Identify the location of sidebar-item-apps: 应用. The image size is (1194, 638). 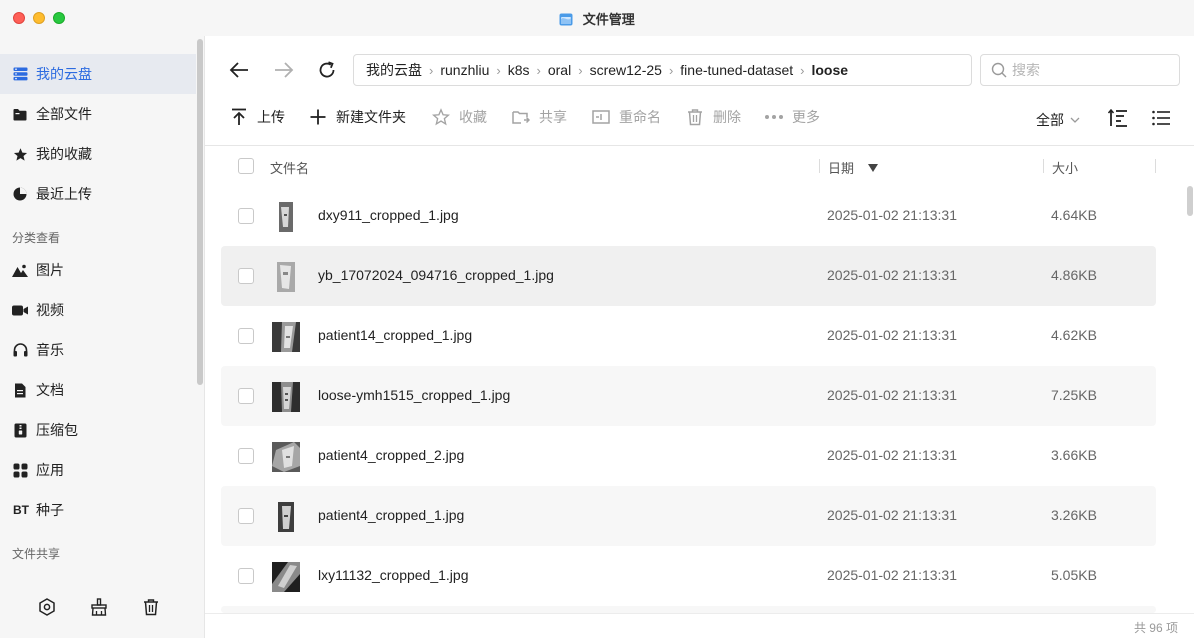
(98, 470).